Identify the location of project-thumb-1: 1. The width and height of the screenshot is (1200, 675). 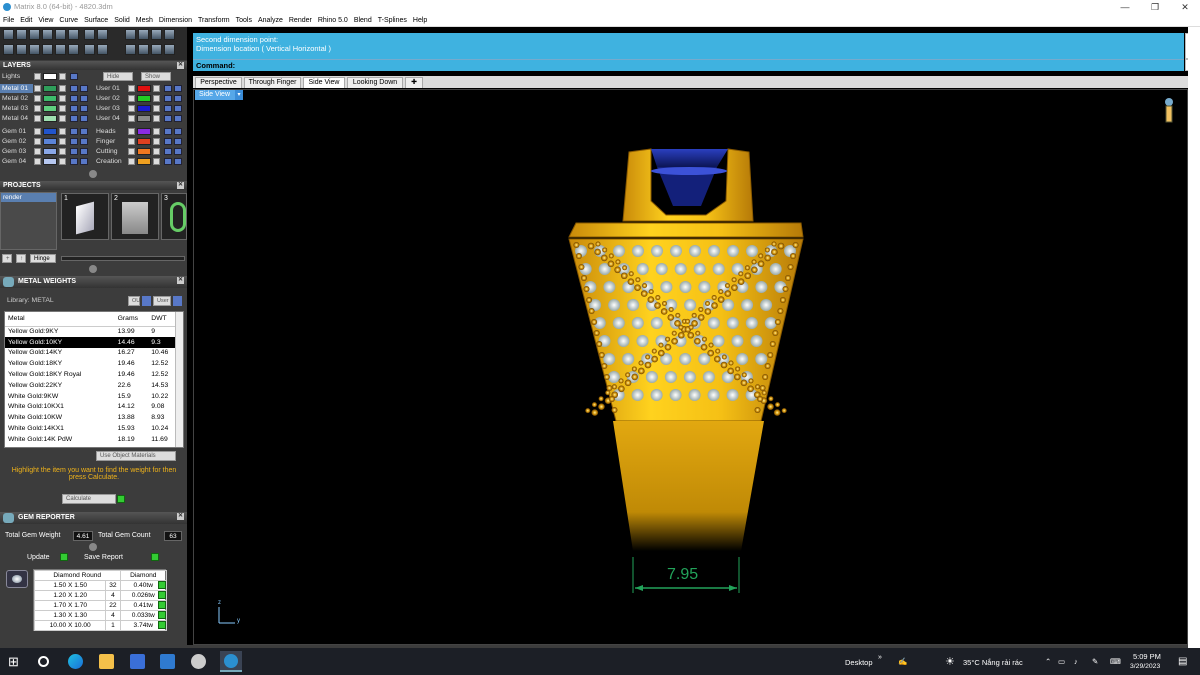
(85, 216).